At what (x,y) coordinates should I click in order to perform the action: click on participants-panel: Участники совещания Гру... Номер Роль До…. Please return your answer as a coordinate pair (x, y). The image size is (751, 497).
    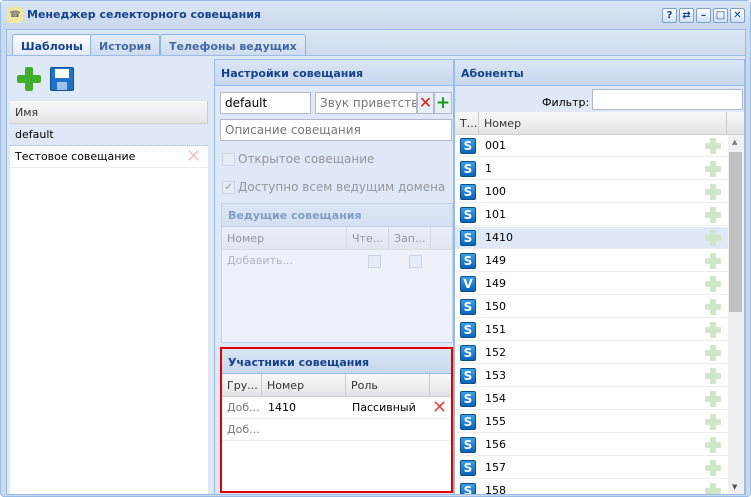
    Looking at the image, I should click on (336, 420).